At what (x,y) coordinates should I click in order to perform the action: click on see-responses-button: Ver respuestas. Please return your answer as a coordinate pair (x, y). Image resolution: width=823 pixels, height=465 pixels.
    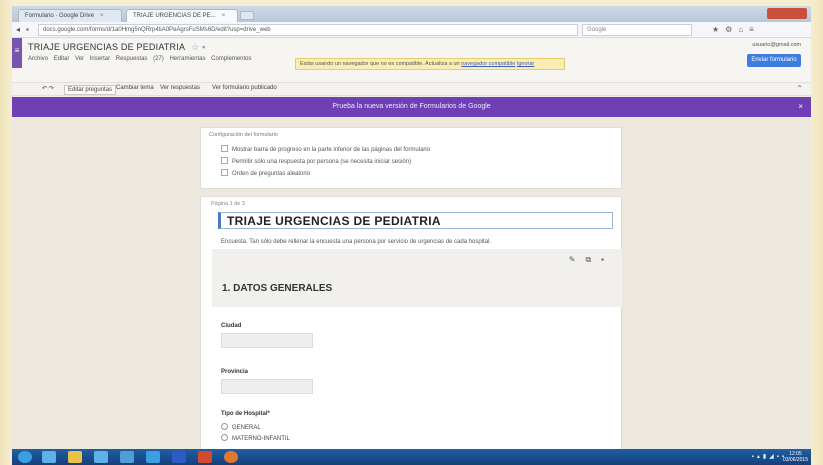
    Looking at the image, I should click on (180, 88).